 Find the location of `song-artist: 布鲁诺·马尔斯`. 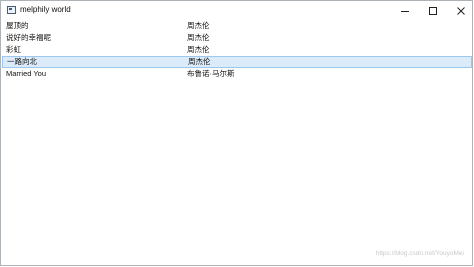

song-artist: 布鲁诺·马尔斯 is located at coordinates (211, 73).